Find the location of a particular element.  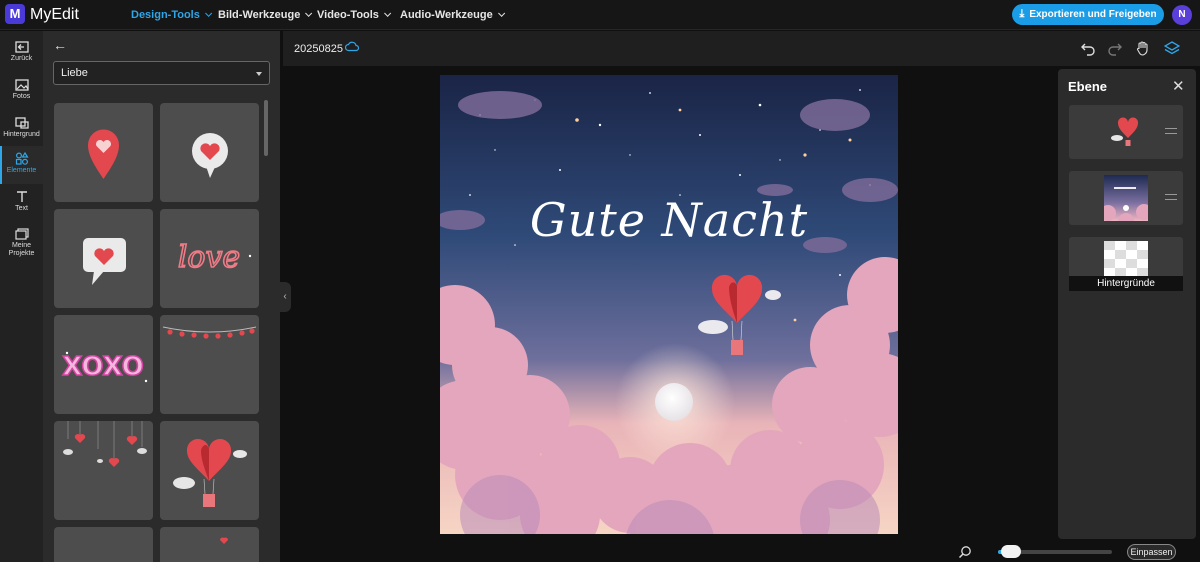

element-tile-heart-hot-air-balloon is located at coordinates (209, 470).